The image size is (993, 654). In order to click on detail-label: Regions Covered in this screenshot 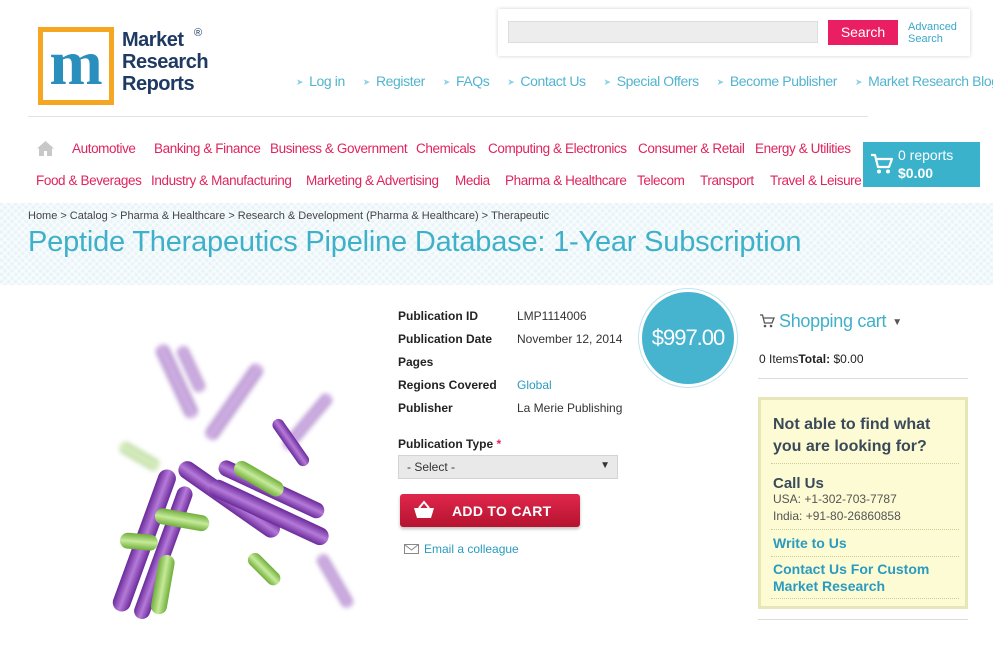, I will do `click(447, 385)`.